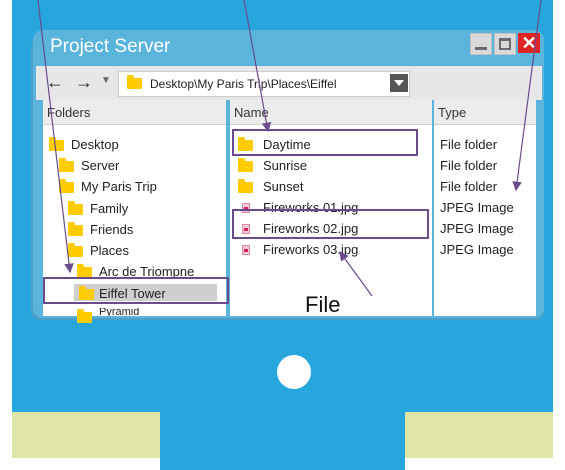  What do you see at coordinates (323, 304) in the screenshot?
I see `file-callout-label: File` at bounding box center [323, 304].